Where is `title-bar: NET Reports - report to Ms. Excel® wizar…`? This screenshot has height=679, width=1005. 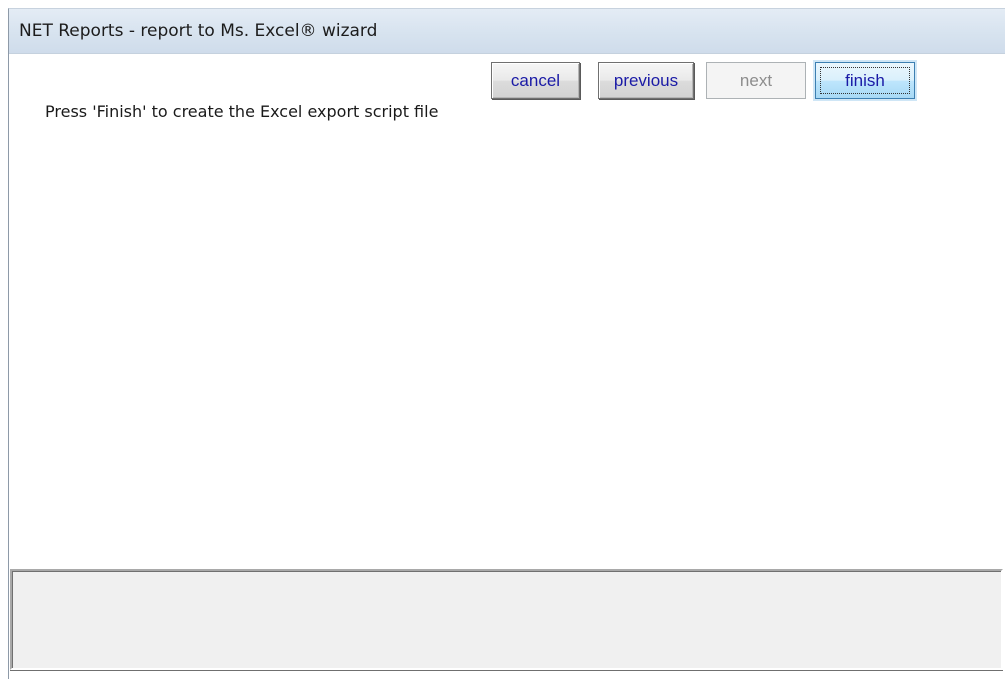
title-bar: NET Reports - report to Ms. Excel® wizar… is located at coordinates (507, 31).